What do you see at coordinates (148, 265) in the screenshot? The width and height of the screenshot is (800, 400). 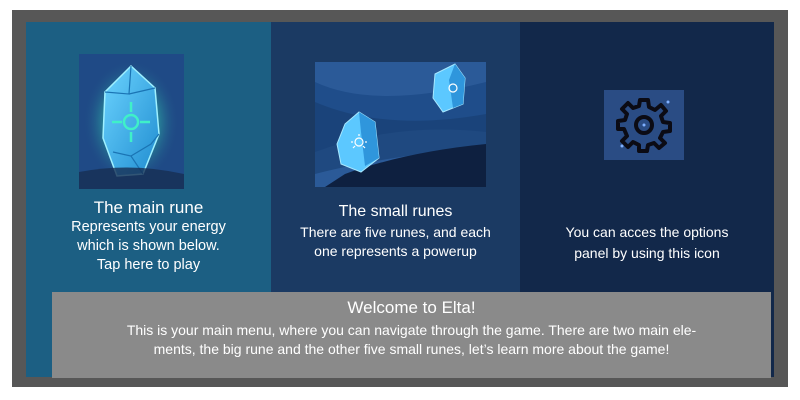 I see `description-line: Tap here to play` at bounding box center [148, 265].